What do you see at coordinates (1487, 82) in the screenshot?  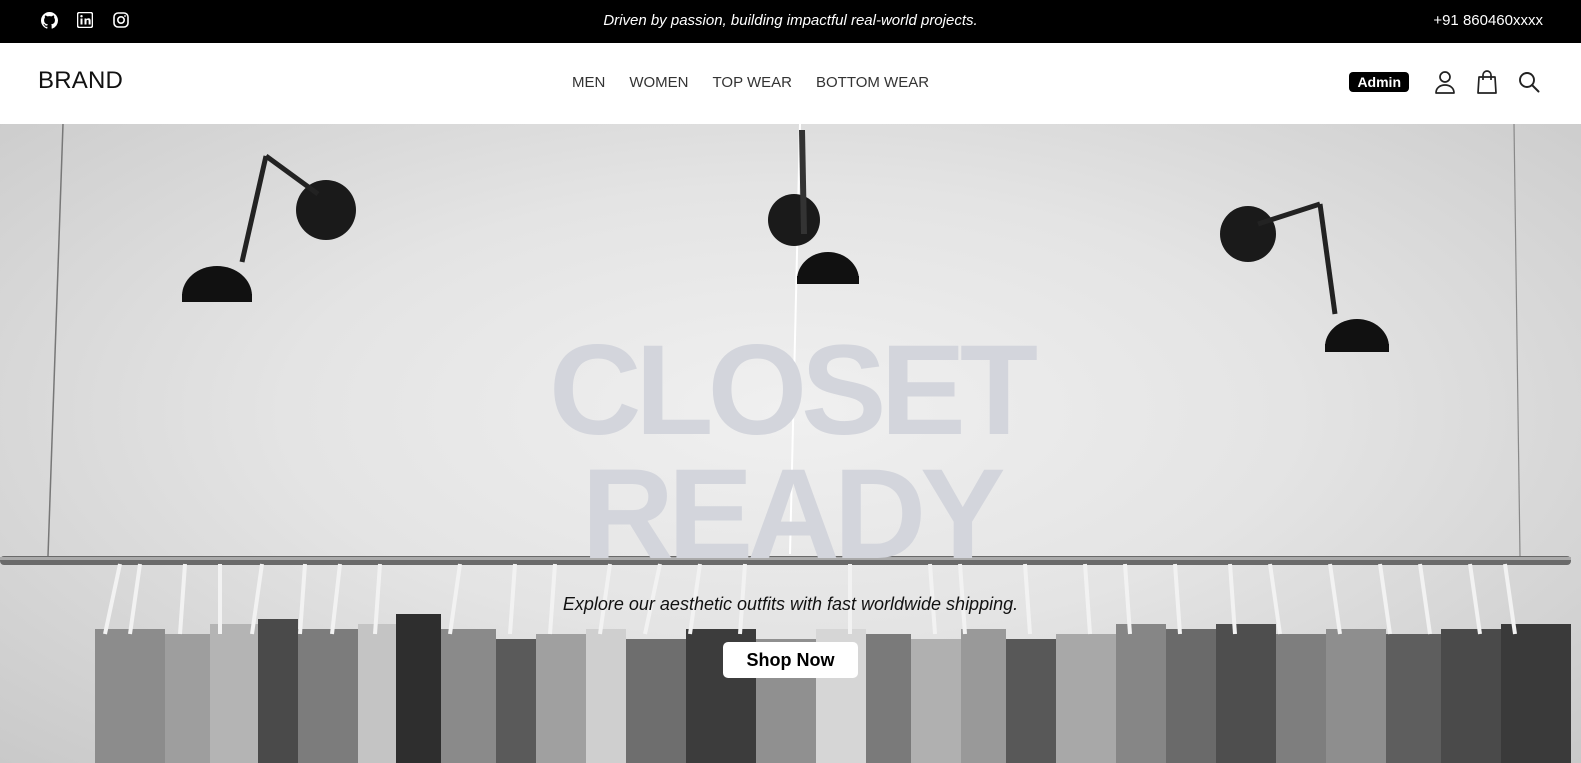 I see `shopping-bag-icon` at bounding box center [1487, 82].